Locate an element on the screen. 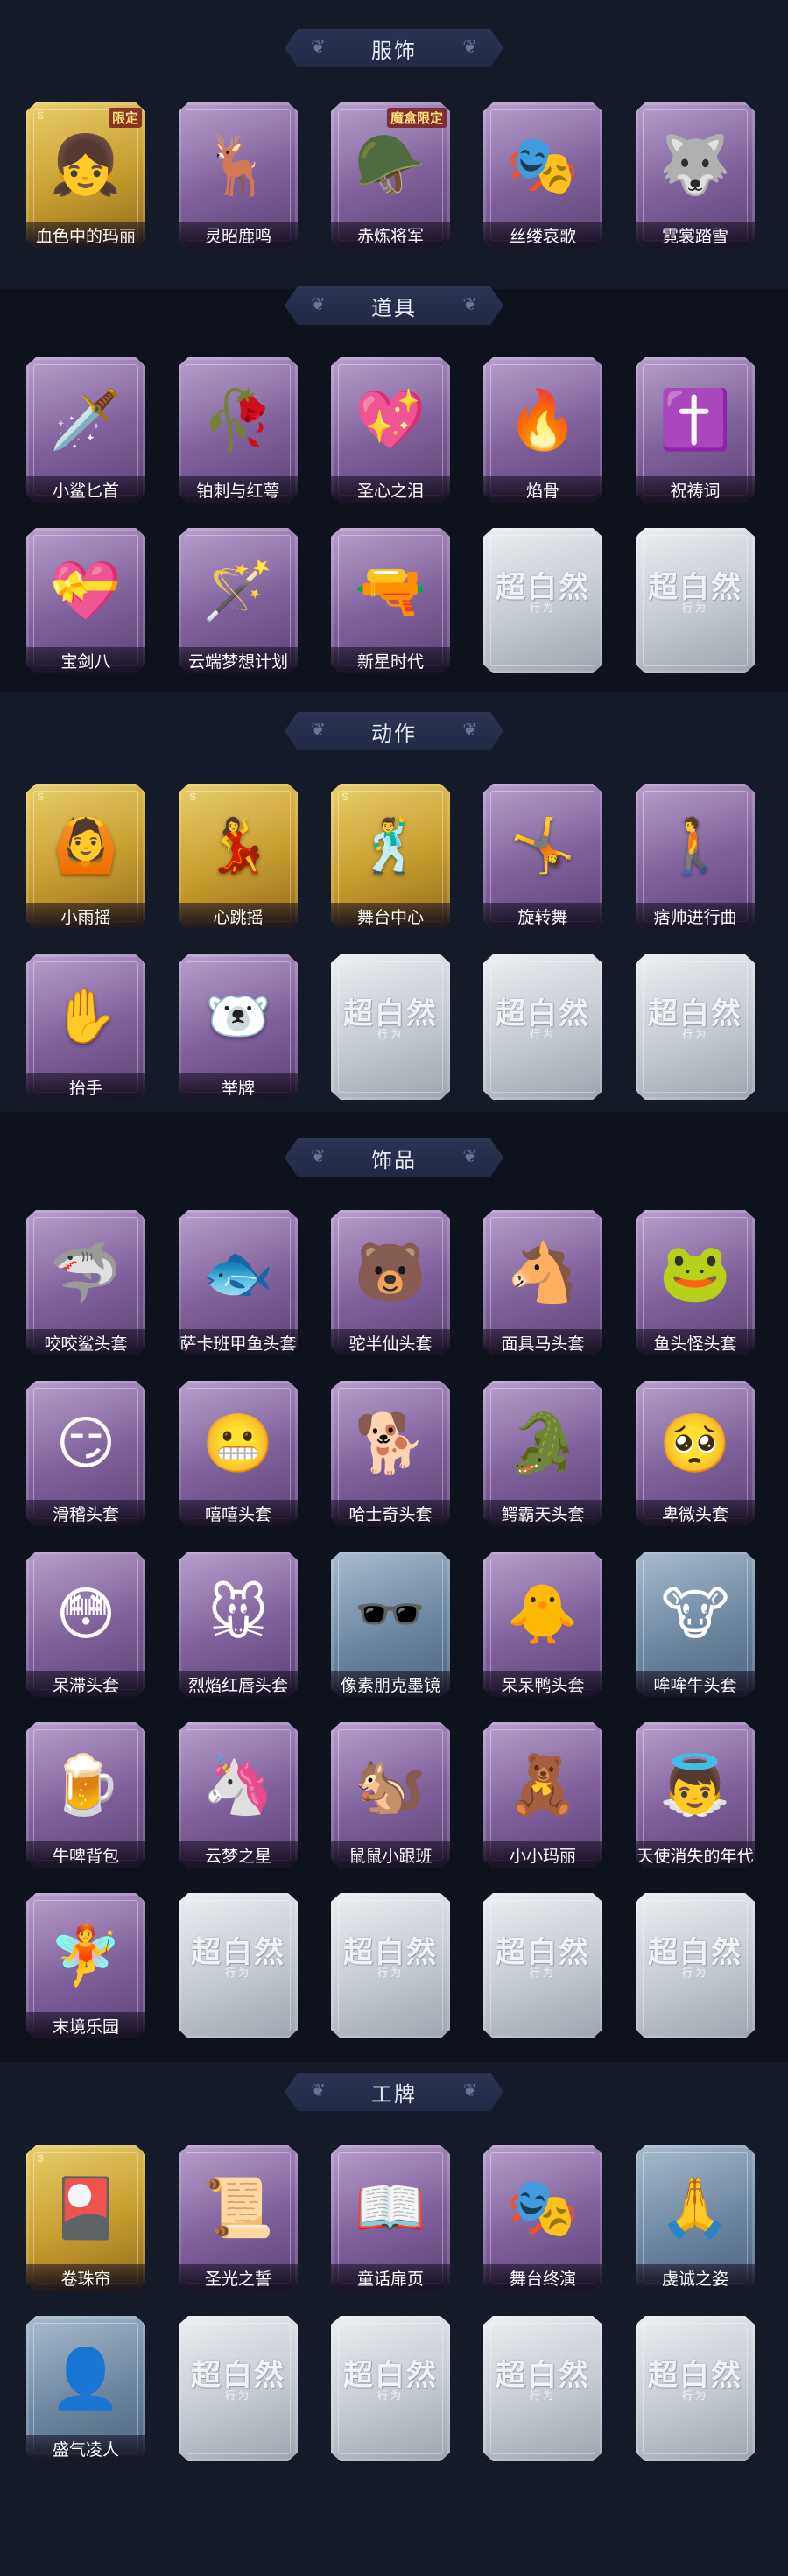  item-icon: 🐿️ is located at coordinates (390, 1784).